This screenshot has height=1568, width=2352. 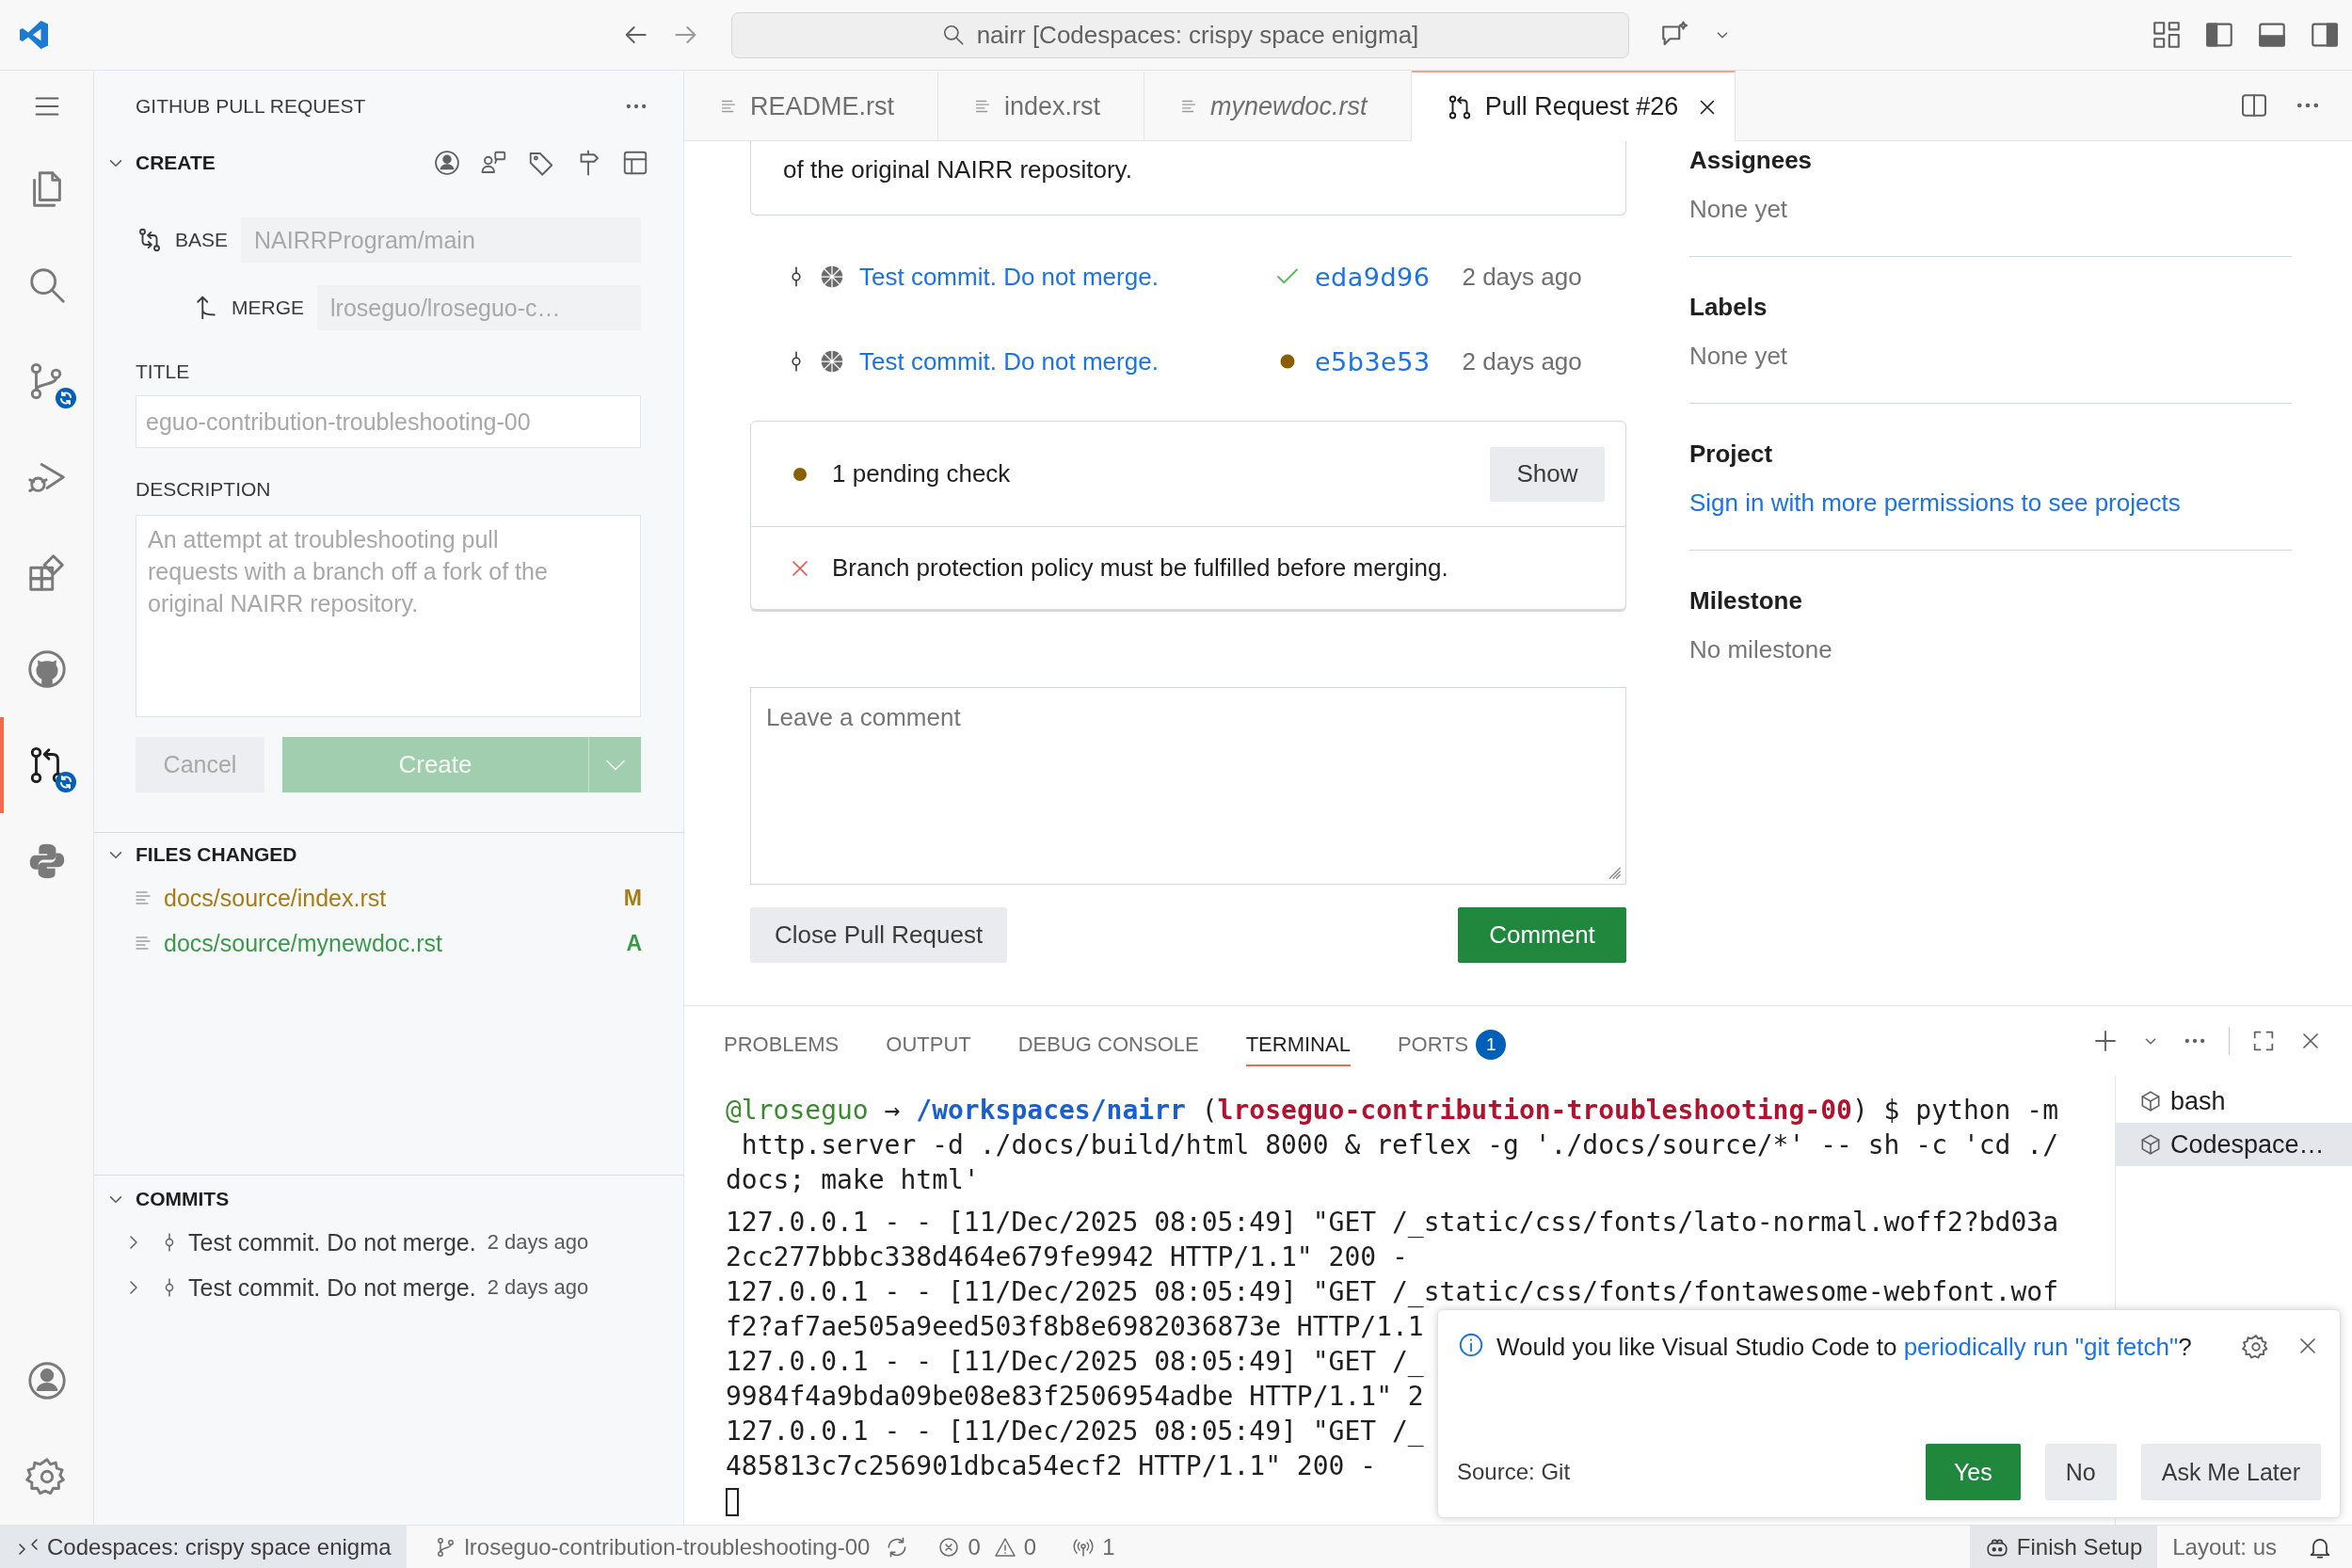 I want to click on terminal-line: 9984f4a9bda09be08e83f2506954adbe HTTP/1.1" 2, so click(x=1075, y=1397).